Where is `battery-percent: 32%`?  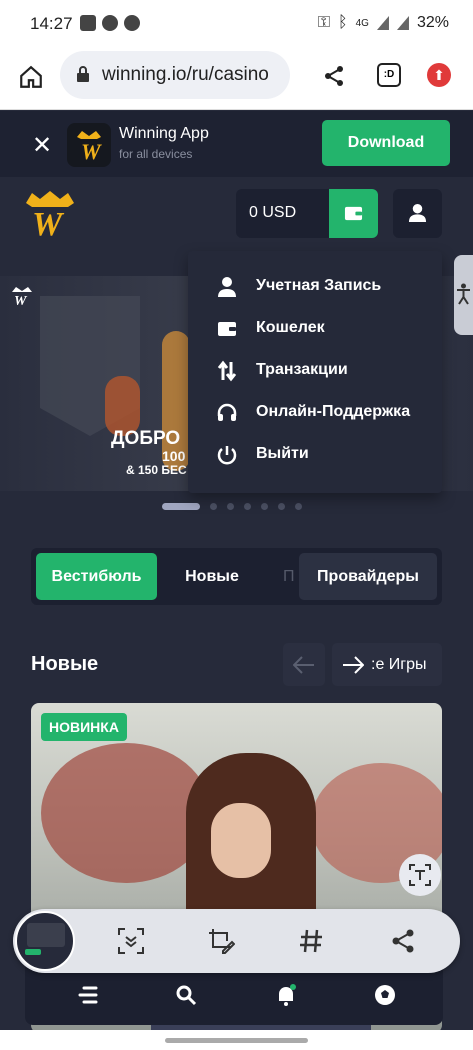
battery-percent: 32% is located at coordinates (432, 22).